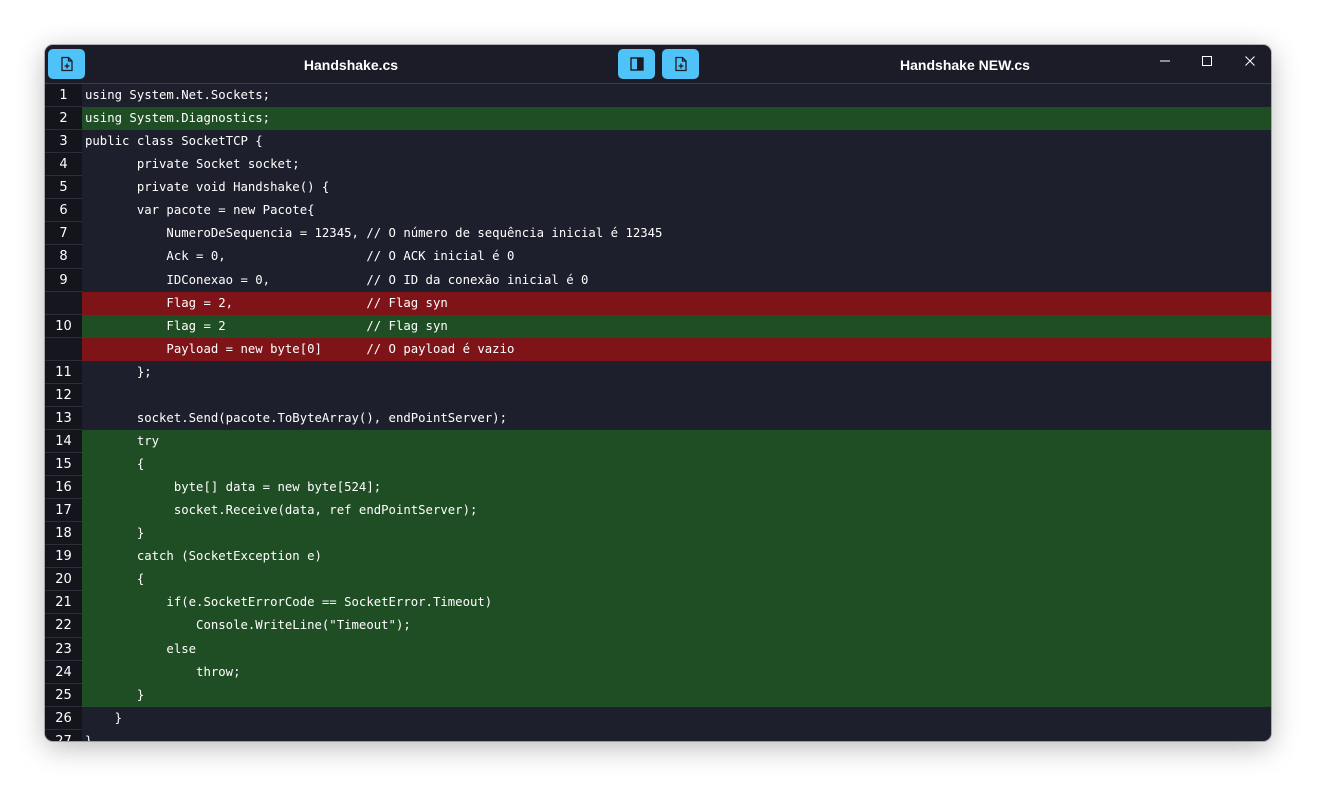 Image resolution: width=1317 pixels, height=787 pixels. What do you see at coordinates (63, 372) in the screenshot?
I see `line-number: 11` at bounding box center [63, 372].